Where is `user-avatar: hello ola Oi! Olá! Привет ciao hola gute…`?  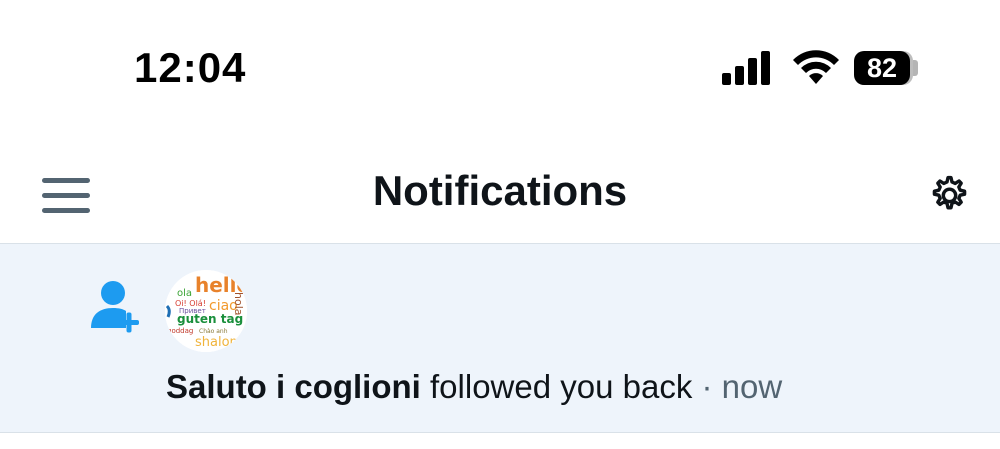 user-avatar: hello ola Oi! Olá! Привет ciao hola gute… is located at coordinates (206, 311).